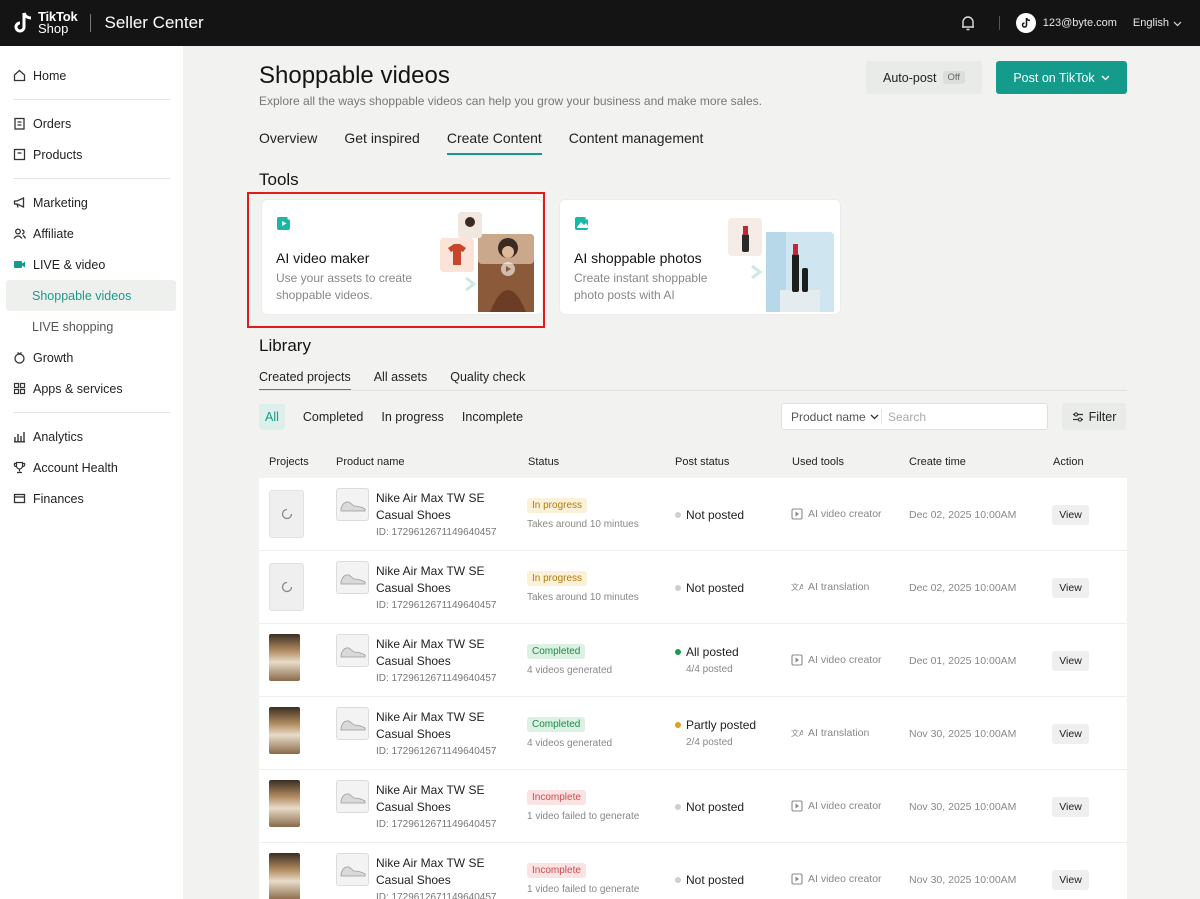  I want to click on sidebar-item-label: Shoppable videos, so click(82, 295).